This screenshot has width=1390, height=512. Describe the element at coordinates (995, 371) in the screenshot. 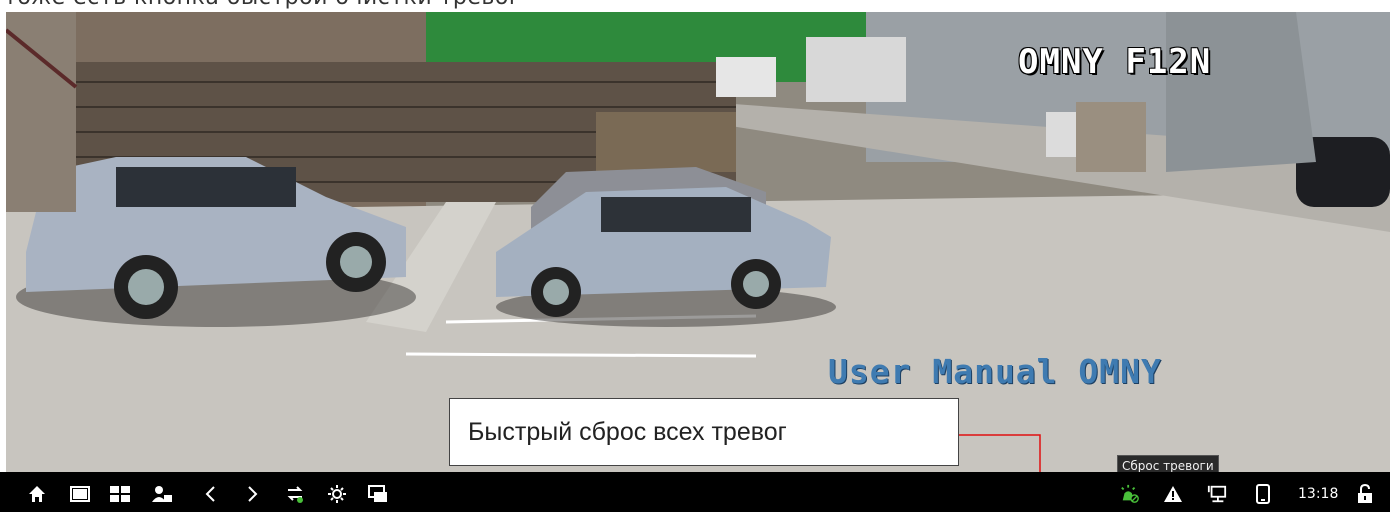

I see `watermark-text: User Manual OMNY` at that location.